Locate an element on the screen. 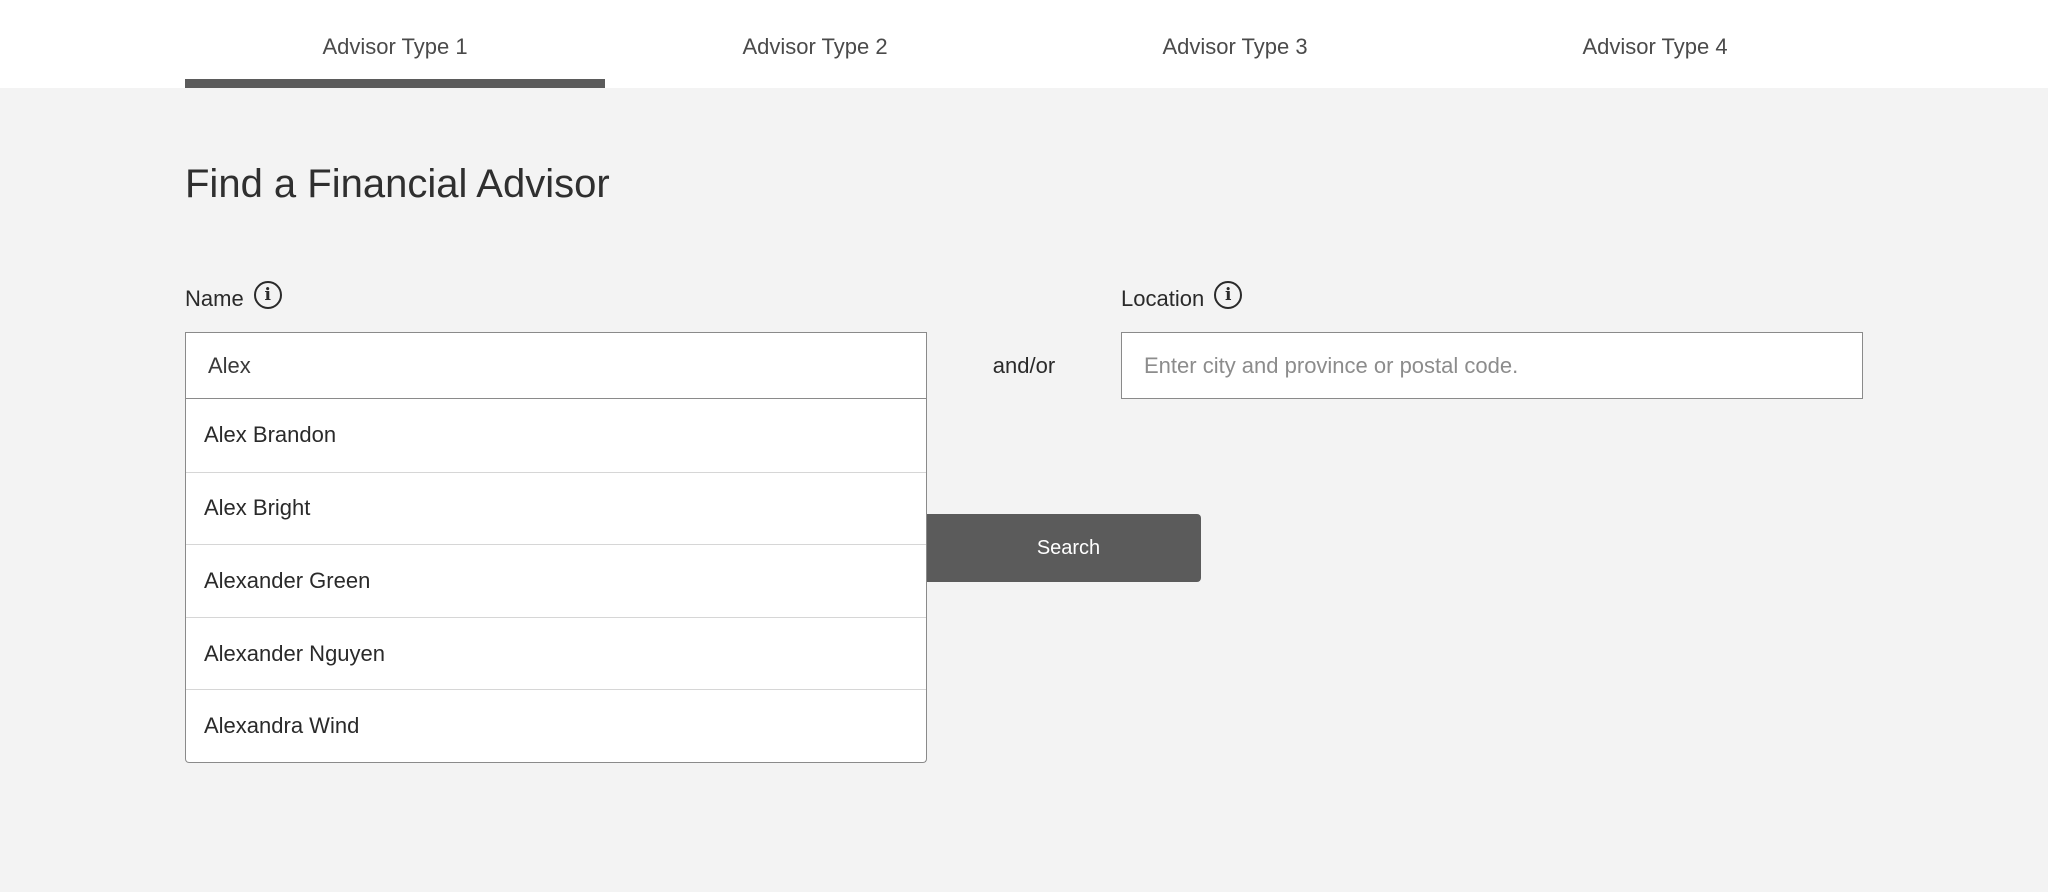 This screenshot has height=892, width=2048. tab-label: Advisor Type 1 is located at coordinates (395, 46).